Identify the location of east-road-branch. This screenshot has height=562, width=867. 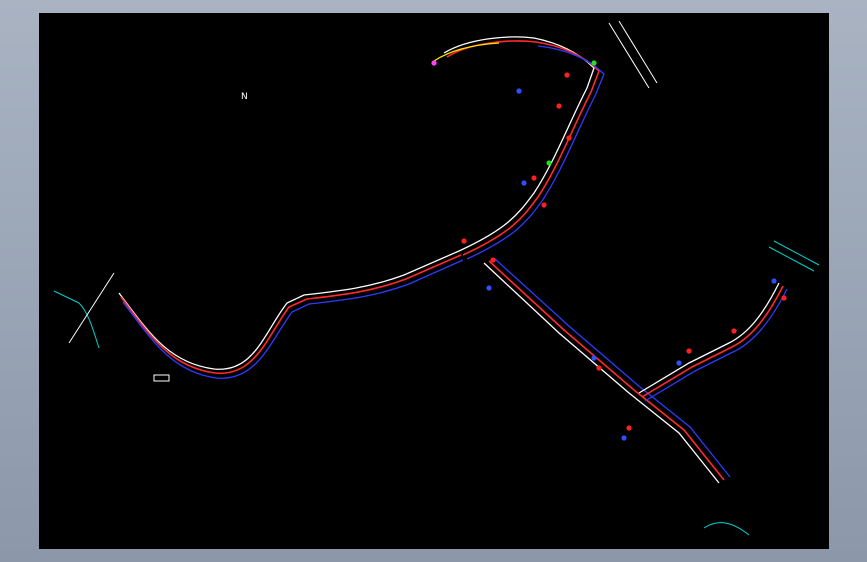
(713, 342).